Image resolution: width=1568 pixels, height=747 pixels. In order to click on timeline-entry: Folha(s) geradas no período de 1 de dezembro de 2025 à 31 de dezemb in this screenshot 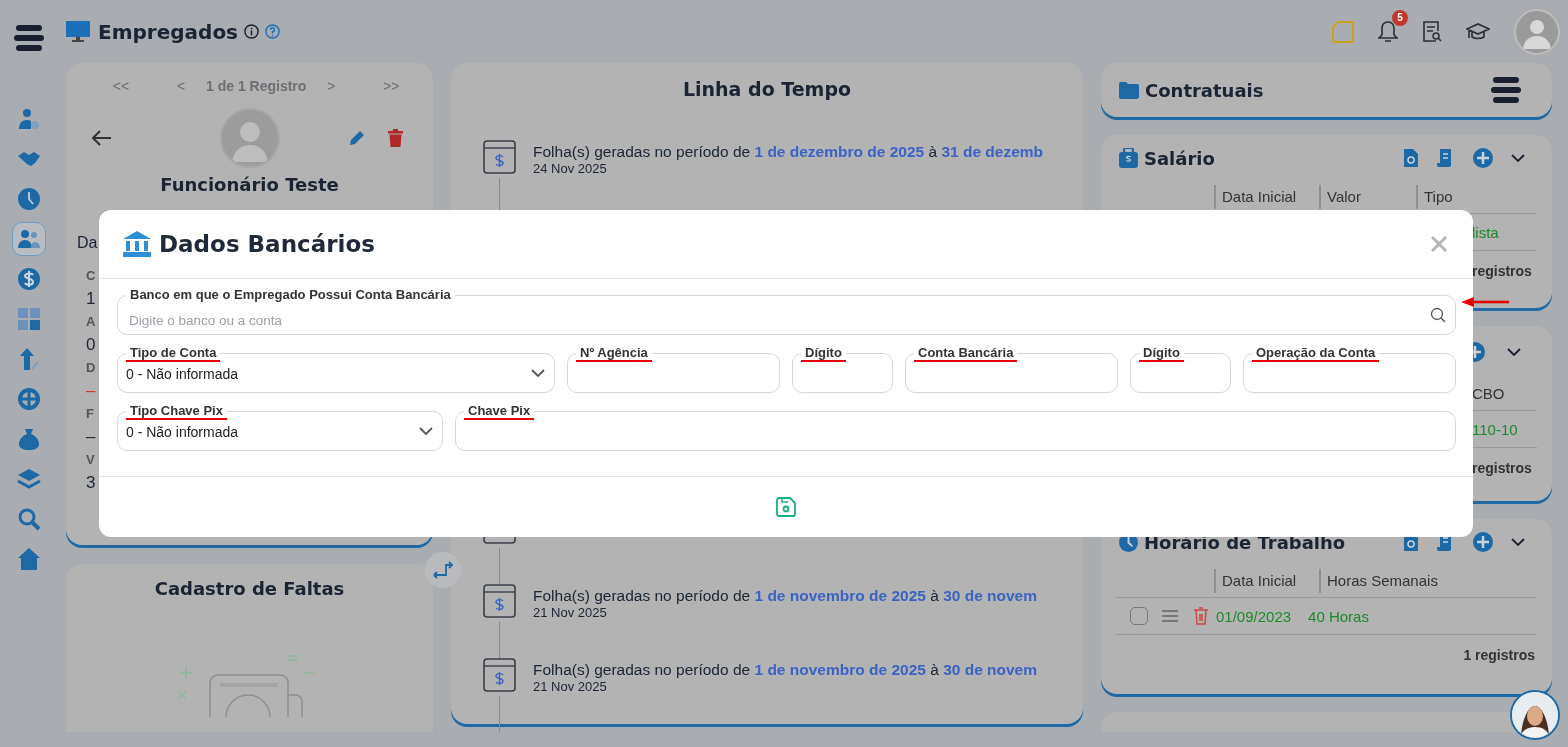, I will do `click(788, 152)`.